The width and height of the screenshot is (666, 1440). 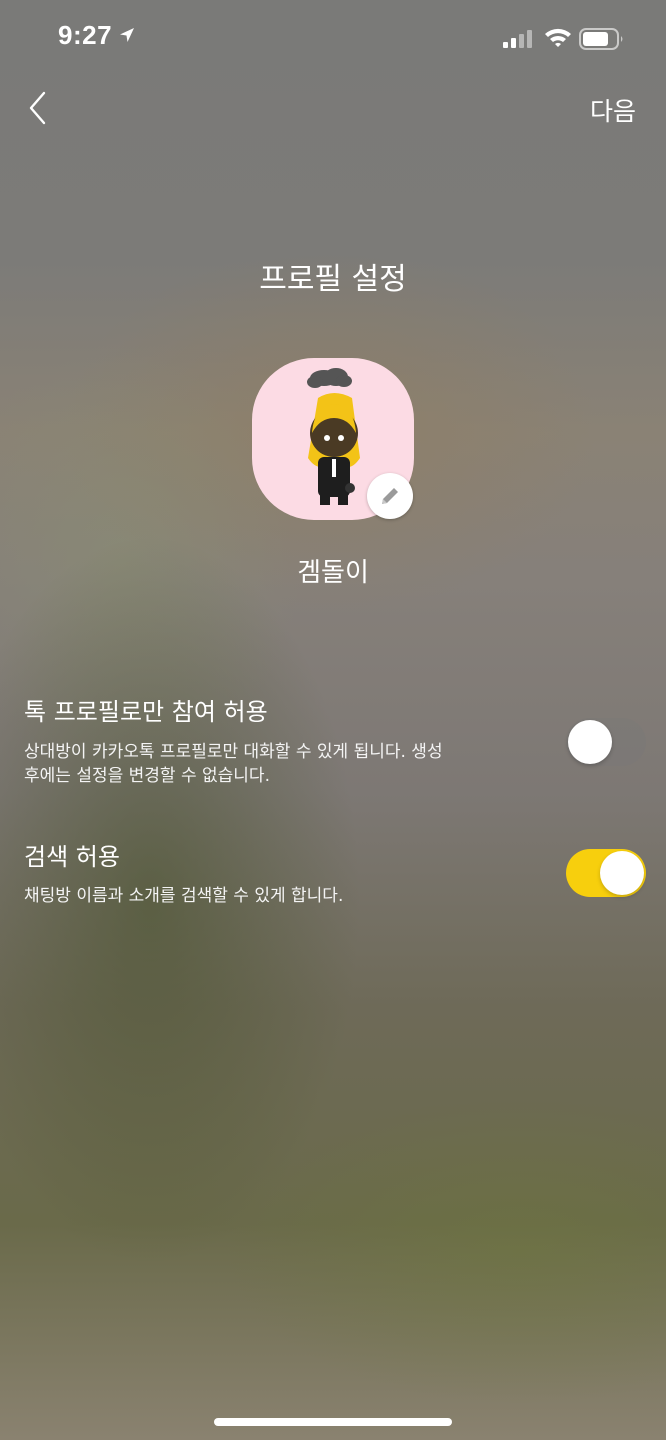 I want to click on setting-description-allow-search: 채팅방 이름과 소개를 검색할 수 있게 합니다., so click(x=264, y=896).